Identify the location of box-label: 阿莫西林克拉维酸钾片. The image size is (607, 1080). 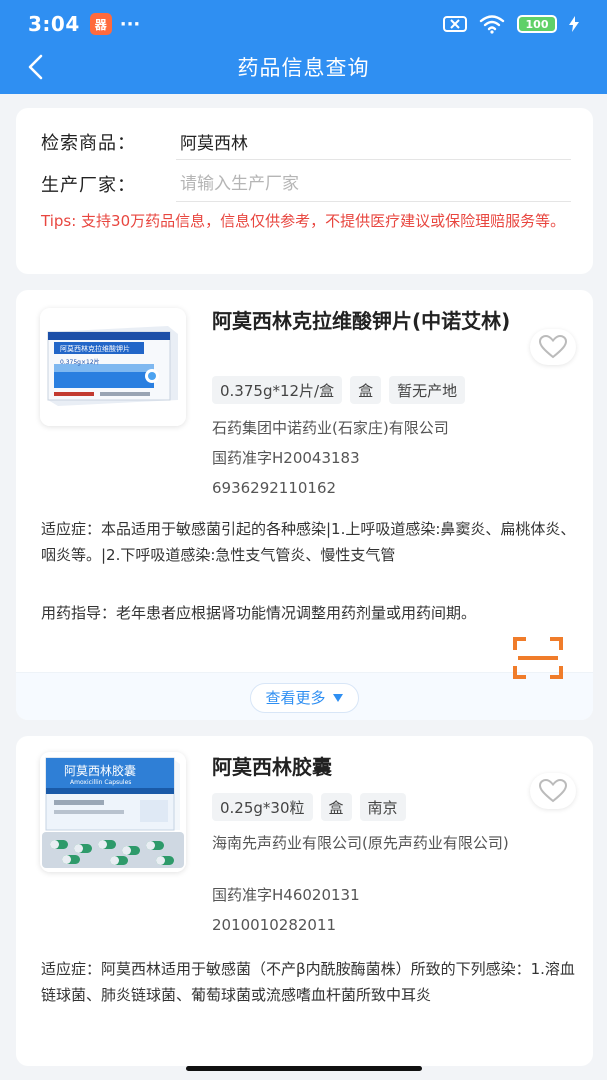
(95, 349).